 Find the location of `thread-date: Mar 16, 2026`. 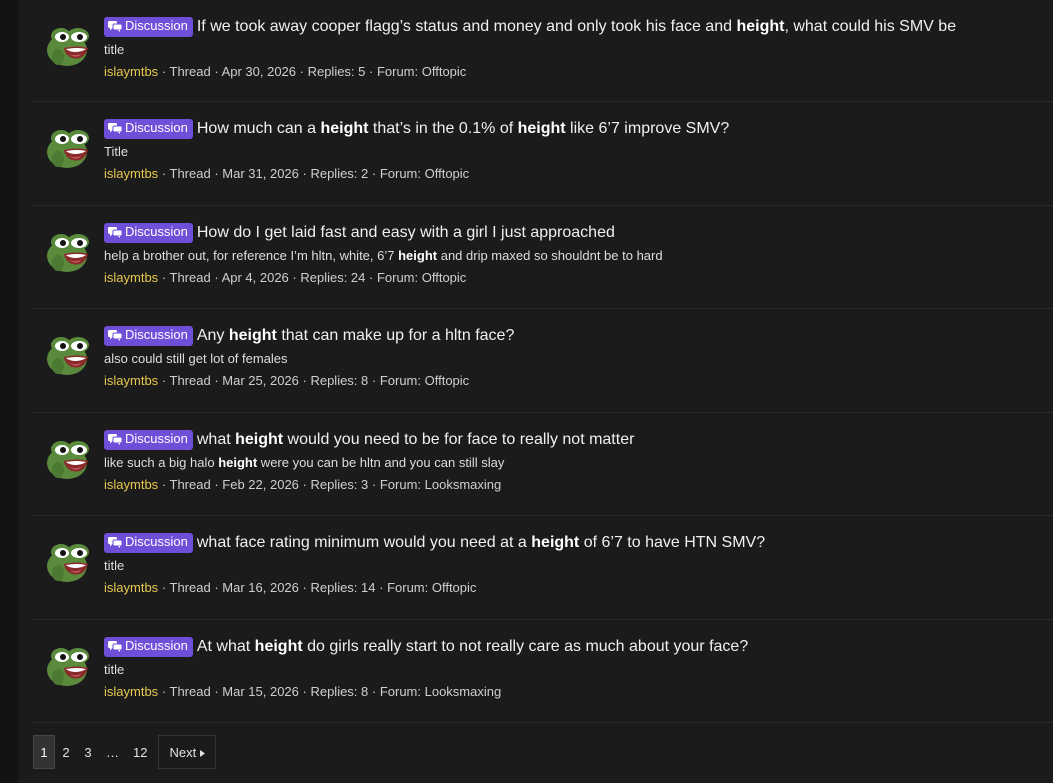

thread-date: Mar 16, 2026 is located at coordinates (260, 587).